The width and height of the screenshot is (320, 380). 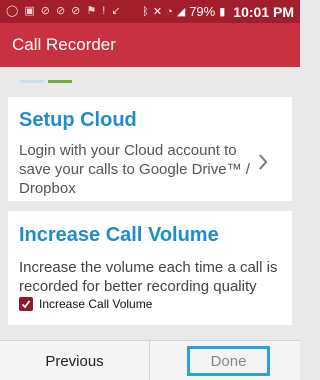 I want to click on system-status: ᛒ ✕ ◔ ◢ 79% ▮ 10:01 PM, so click(x=218, y=12).